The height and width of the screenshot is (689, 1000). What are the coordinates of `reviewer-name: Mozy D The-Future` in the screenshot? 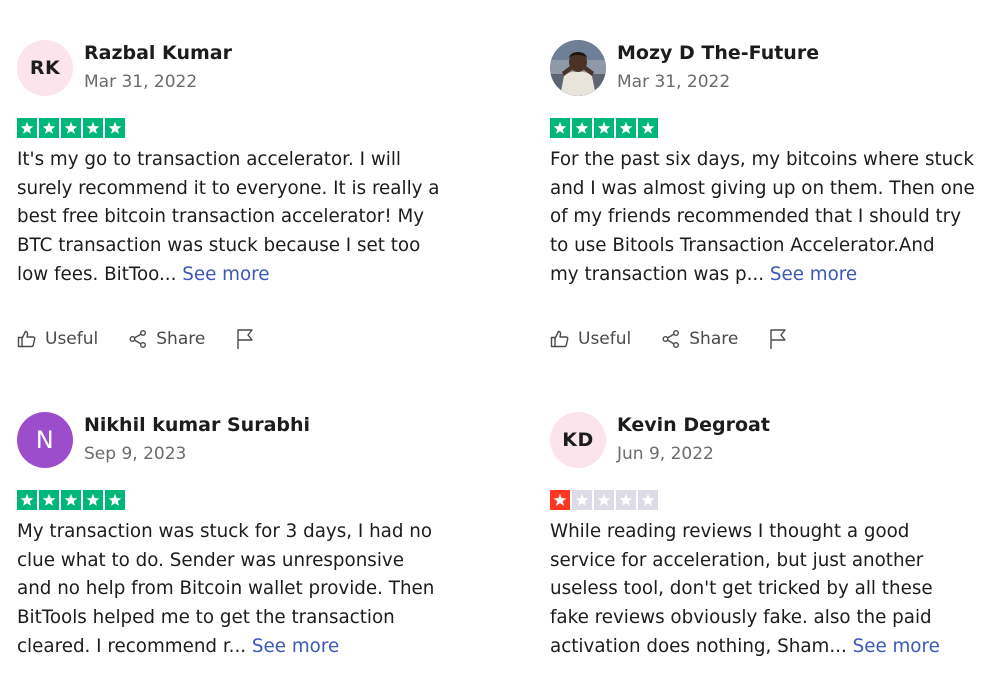 It's located at (718, 53).